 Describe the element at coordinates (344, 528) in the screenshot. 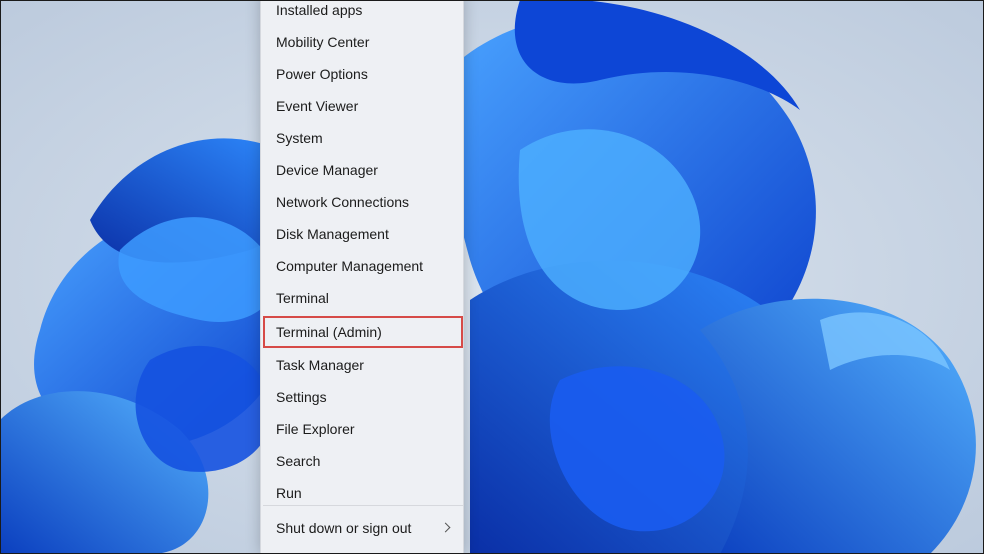

I see `menu-item-label: Shut down or sign out` at that location.